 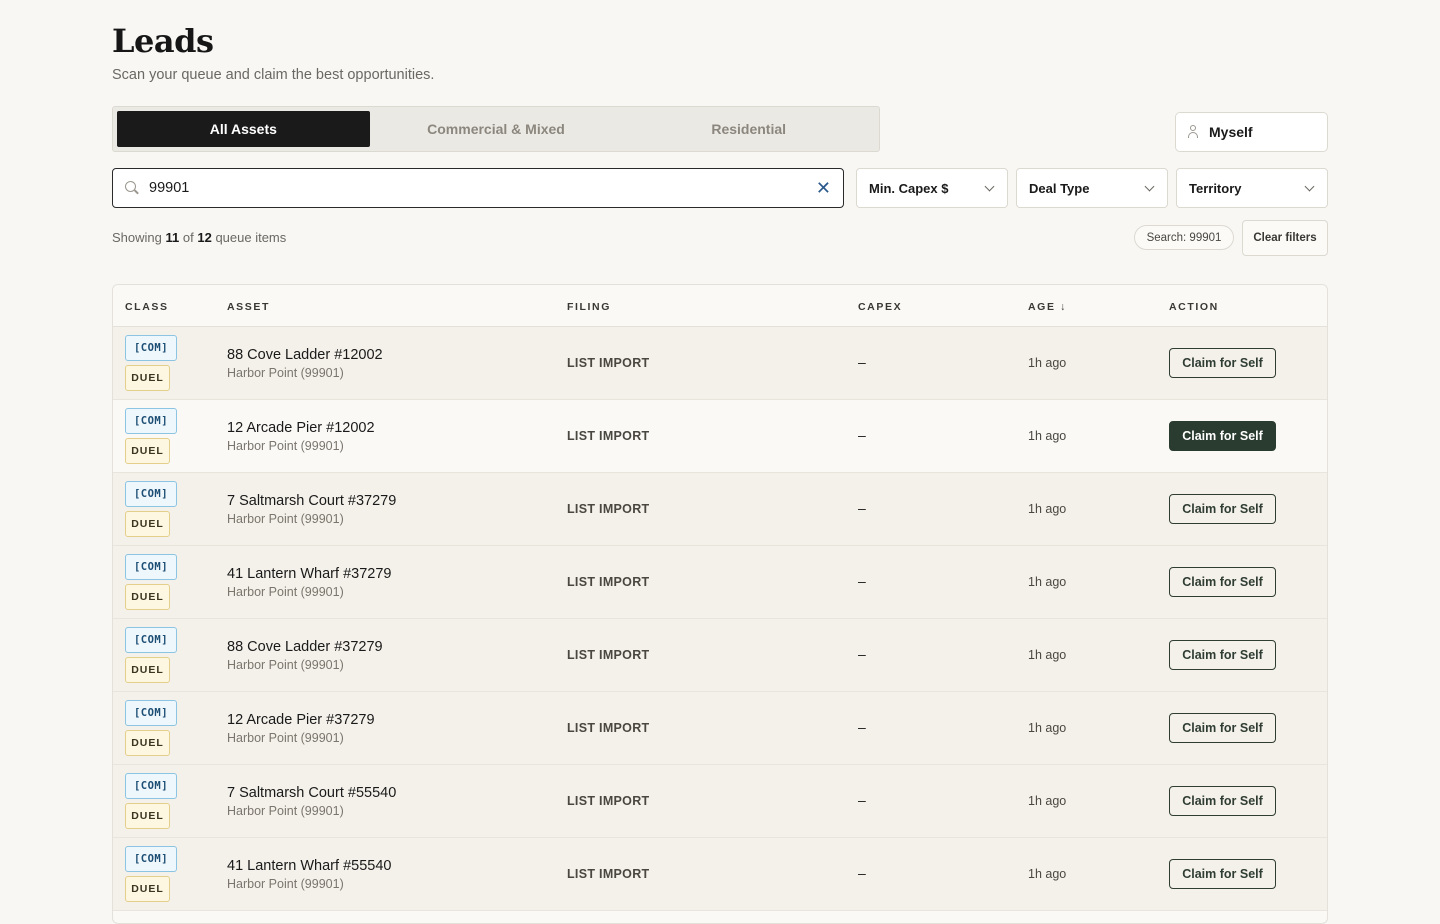 I want to click on min-capex-label: Min. Capex $, so click(x=909, y=188).